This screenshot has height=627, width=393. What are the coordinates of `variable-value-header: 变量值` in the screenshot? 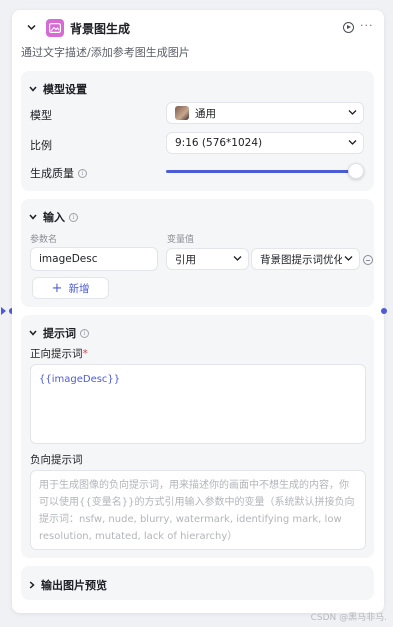 It's located at (181, 240).